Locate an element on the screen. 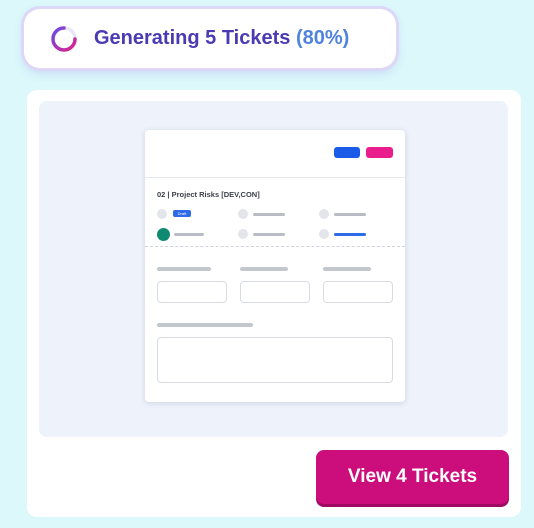 This screenshot has height=528, width=534. avatar is located at coordinates (163, 234).